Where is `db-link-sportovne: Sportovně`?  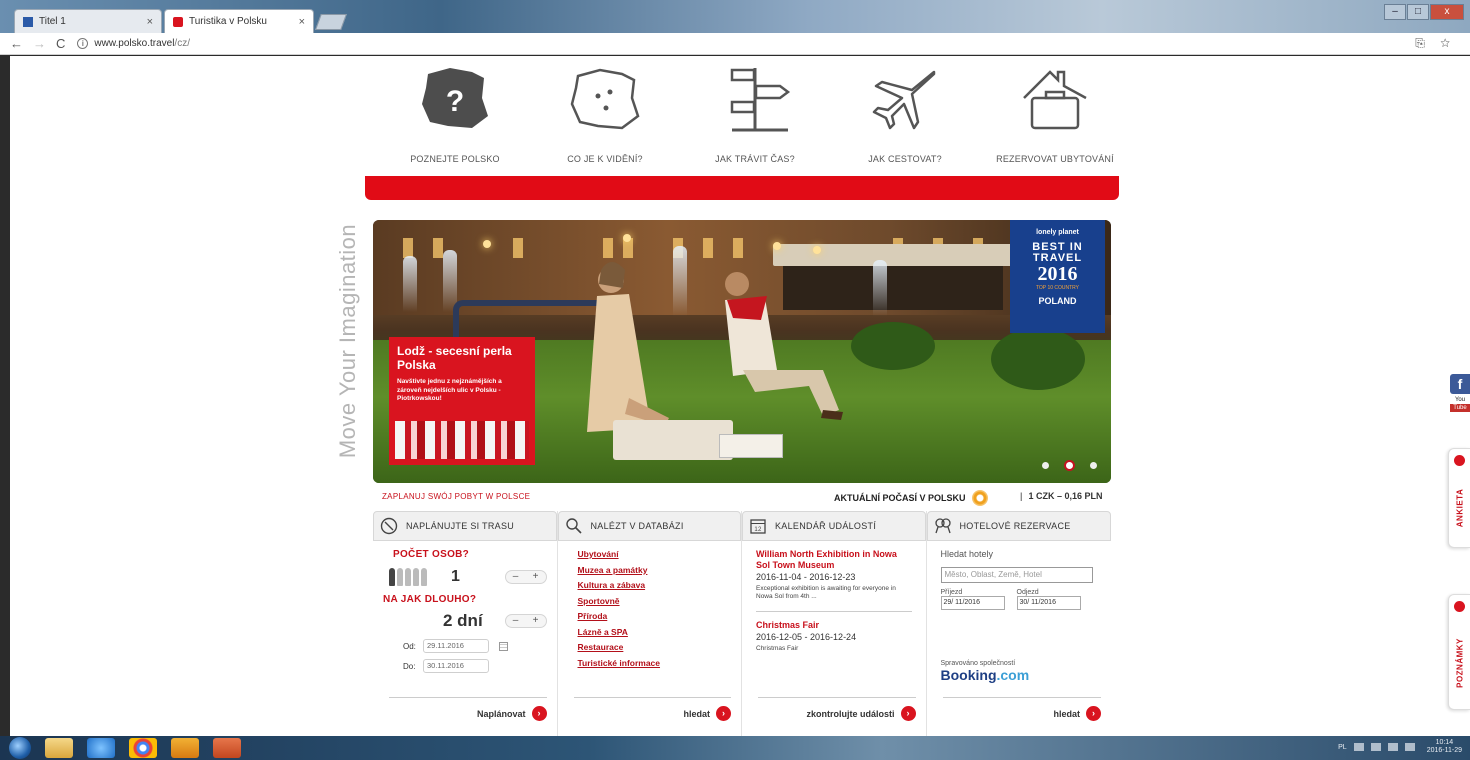 db-link-sportovne: Sportovně is located at coordinates (655, 601).